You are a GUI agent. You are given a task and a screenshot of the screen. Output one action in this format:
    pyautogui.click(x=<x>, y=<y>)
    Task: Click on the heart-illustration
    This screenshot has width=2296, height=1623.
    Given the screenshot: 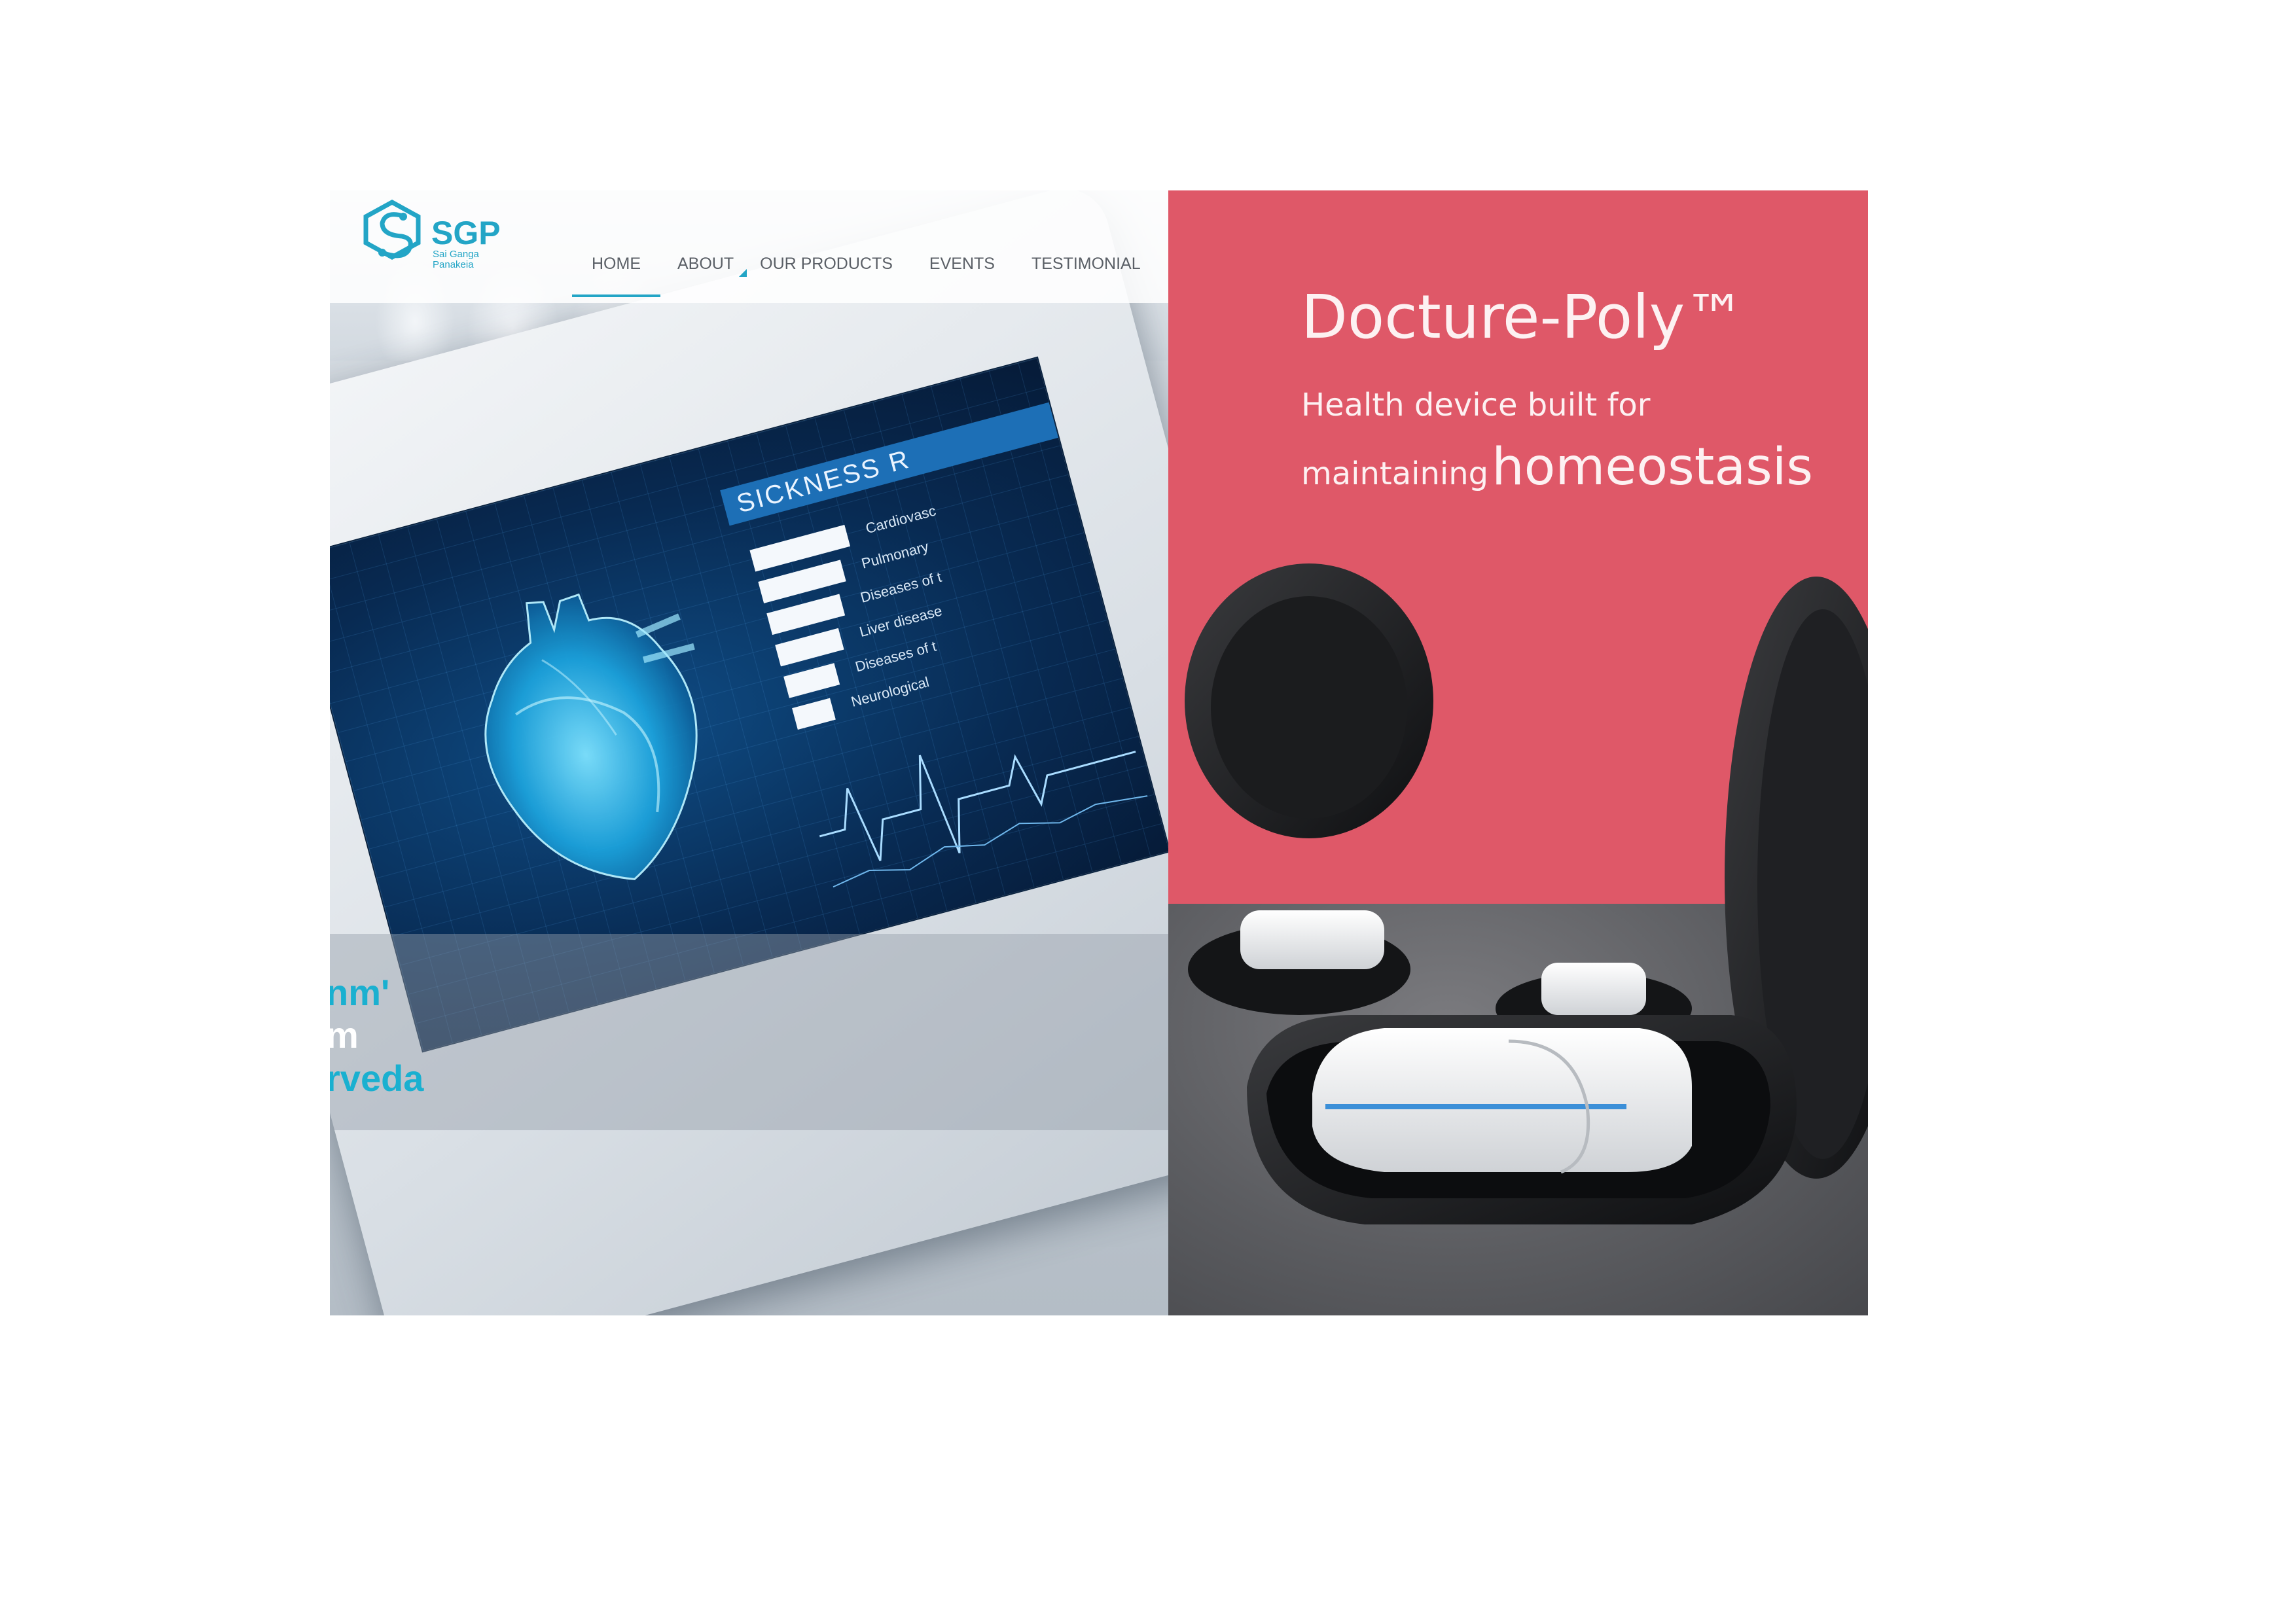 What is the action you would take?
    pyautogui.click(x=591, y=737)
    